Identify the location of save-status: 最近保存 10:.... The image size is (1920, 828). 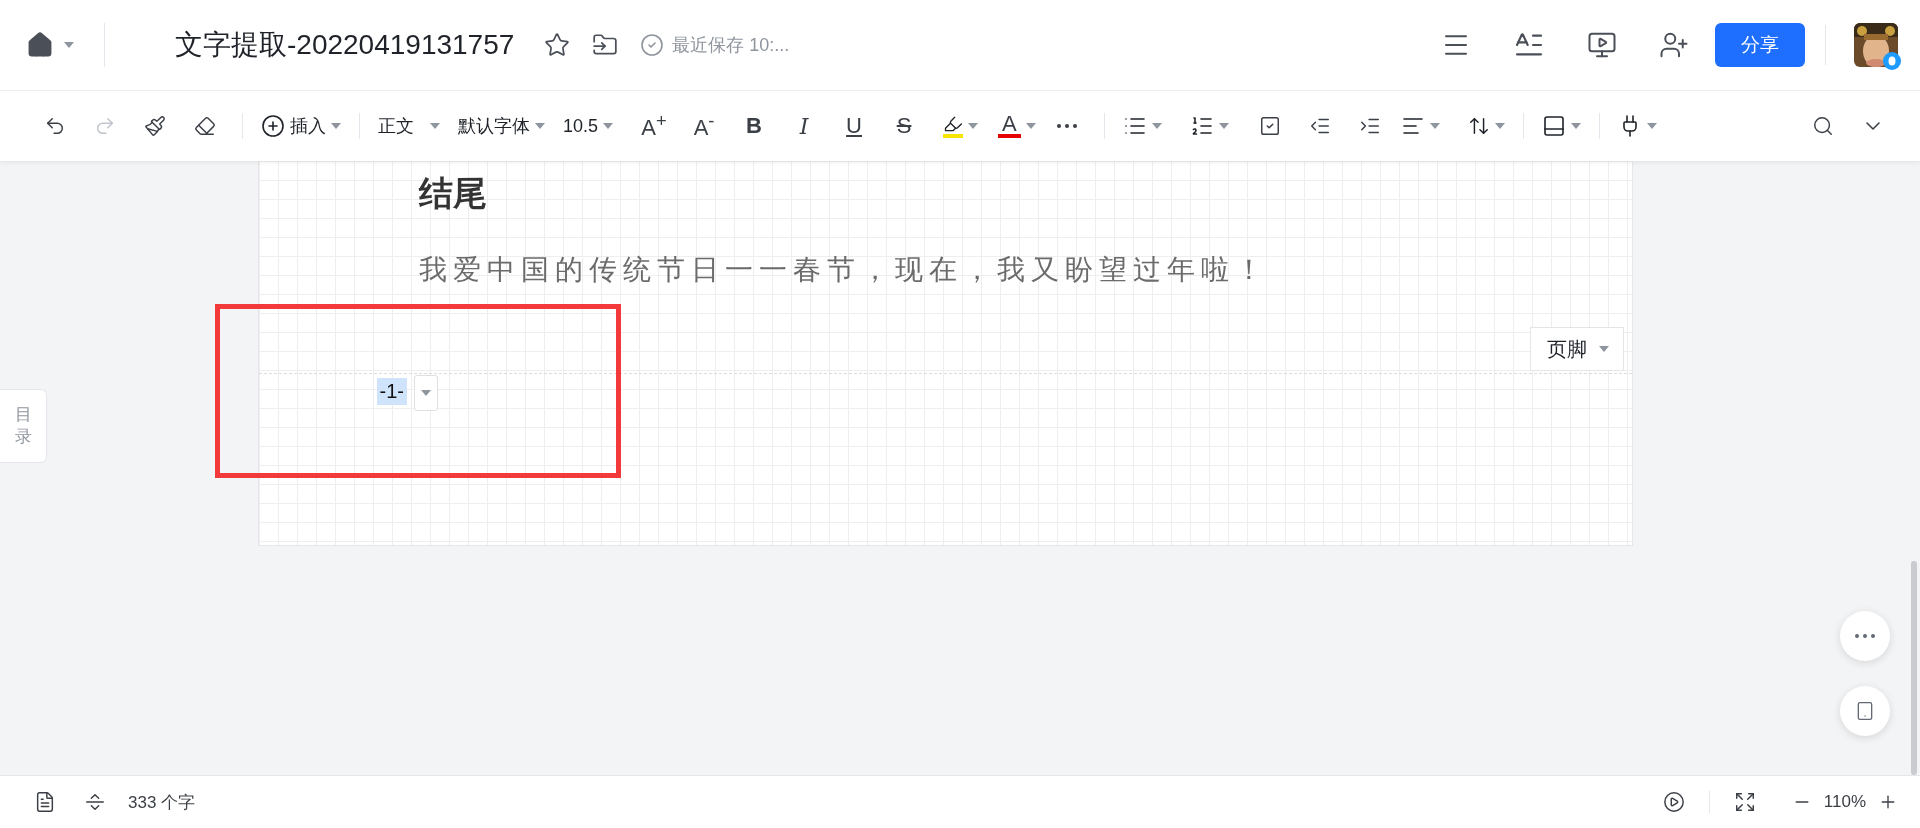
(731, 45).